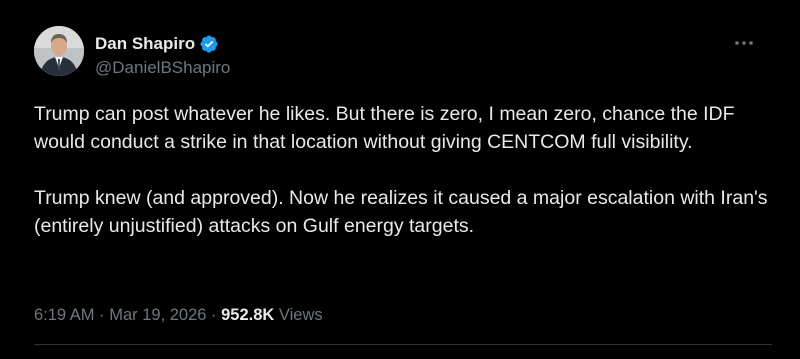 Image resolution: width=800 pixels, height=359 pixels. I want to click on tweet-meta: 6:19 AM · Mar 19, 2026 · 952.8K Views, so click(178, 315).